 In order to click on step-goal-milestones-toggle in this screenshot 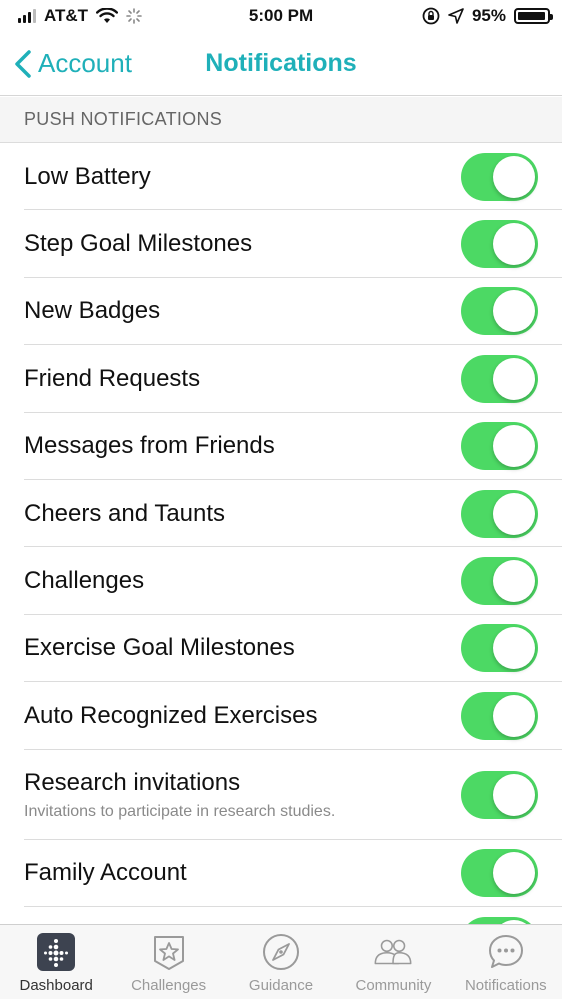, I will do `click(499, 244)`.